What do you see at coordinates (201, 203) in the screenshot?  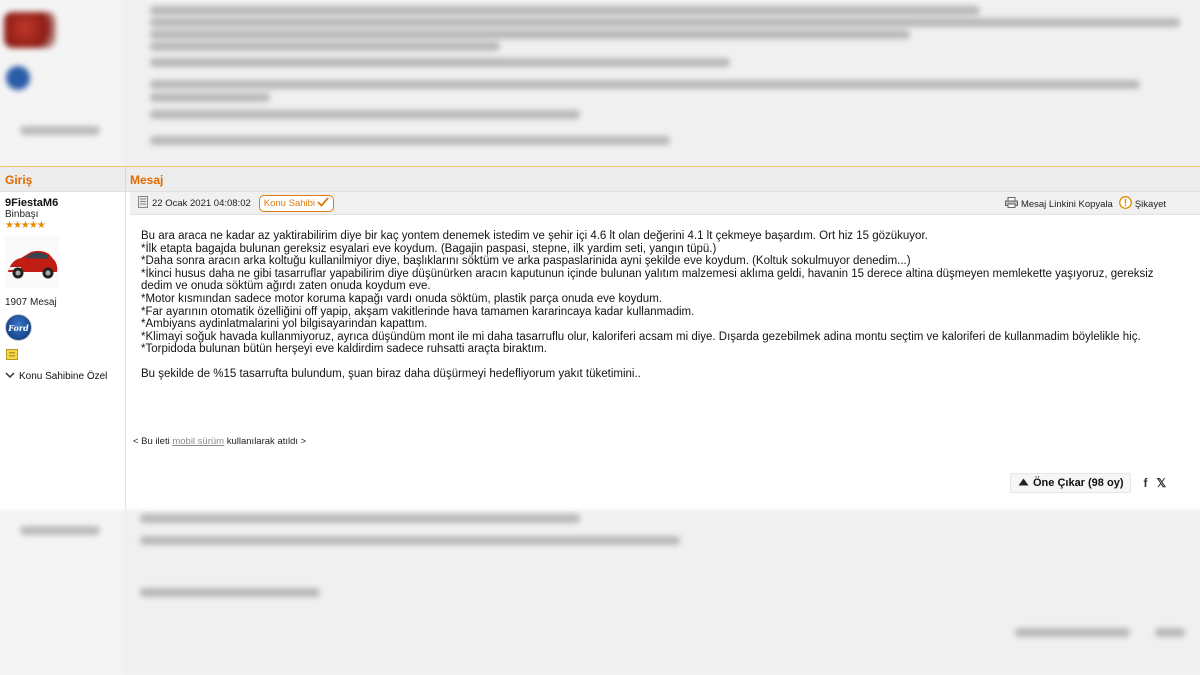 I see `post-timestamp: 22 Ocak 2021 04:08:02` at bounding box center [201, 203].